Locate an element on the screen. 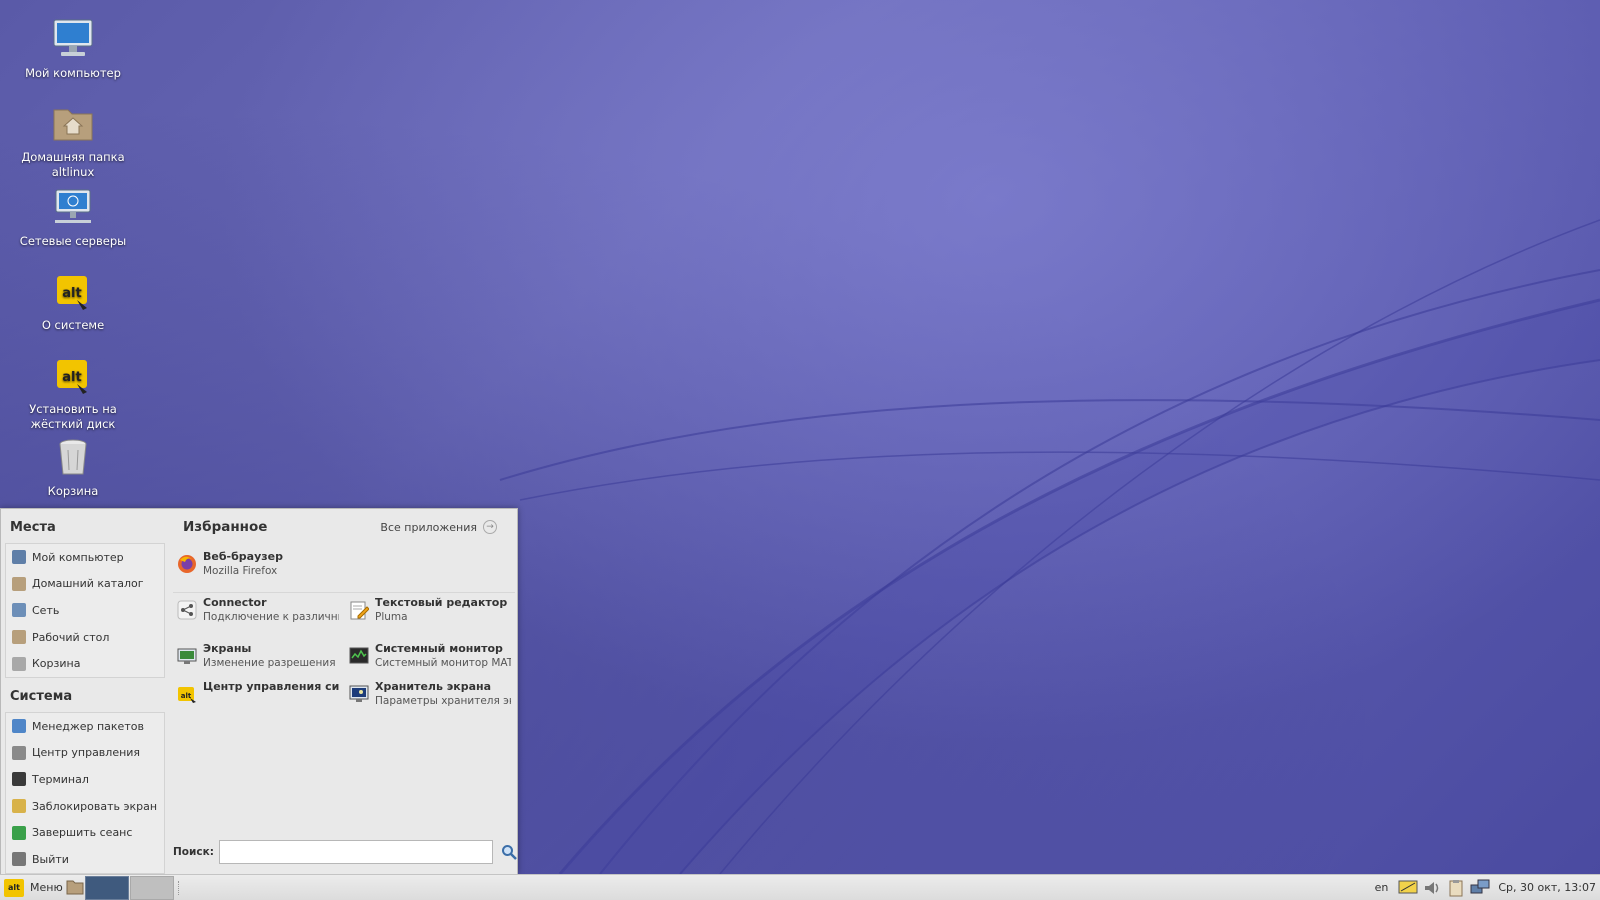 The image size is (1600, 900). file-manager-launcher-icon is located at coordinates (75, 887).